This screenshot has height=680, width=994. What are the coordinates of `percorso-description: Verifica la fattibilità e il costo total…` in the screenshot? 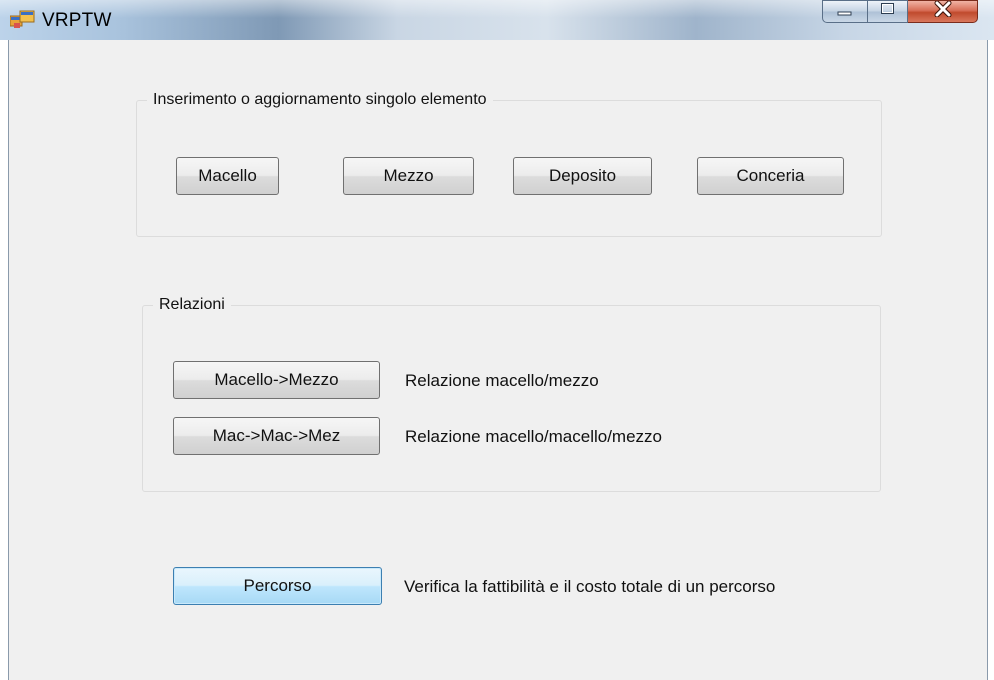 It's located at (590, 586).